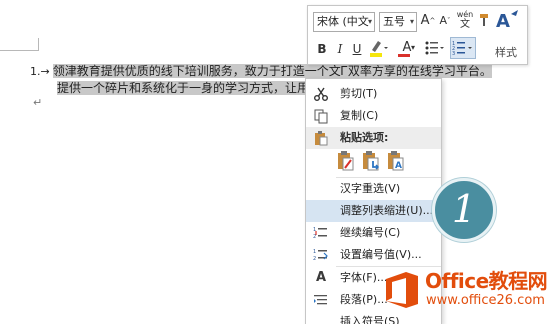 The image size is (548, 324). I want to click on paste-text-only-icon: A, so click(396, 161).